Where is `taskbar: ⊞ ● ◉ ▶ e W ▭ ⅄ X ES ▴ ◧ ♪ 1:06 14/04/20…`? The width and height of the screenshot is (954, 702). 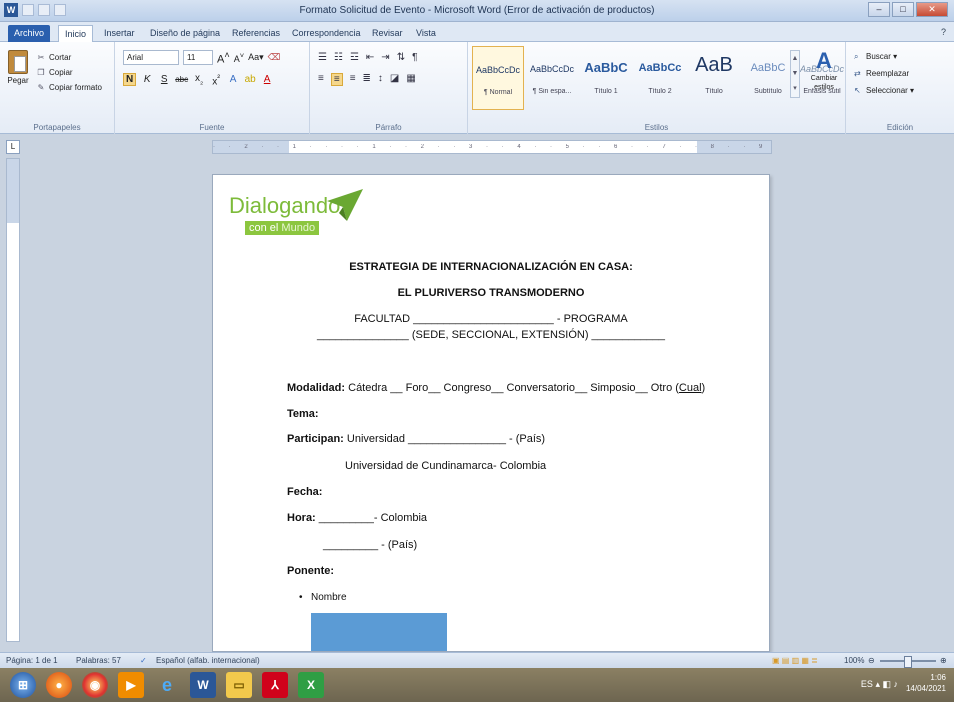 taskbar: ⊞ ● ◉ ▶ e W ▭ ⅄ X ES ▴ ◧ ♪ 1:06 14/04/20… is located at coordinates (477, 685).